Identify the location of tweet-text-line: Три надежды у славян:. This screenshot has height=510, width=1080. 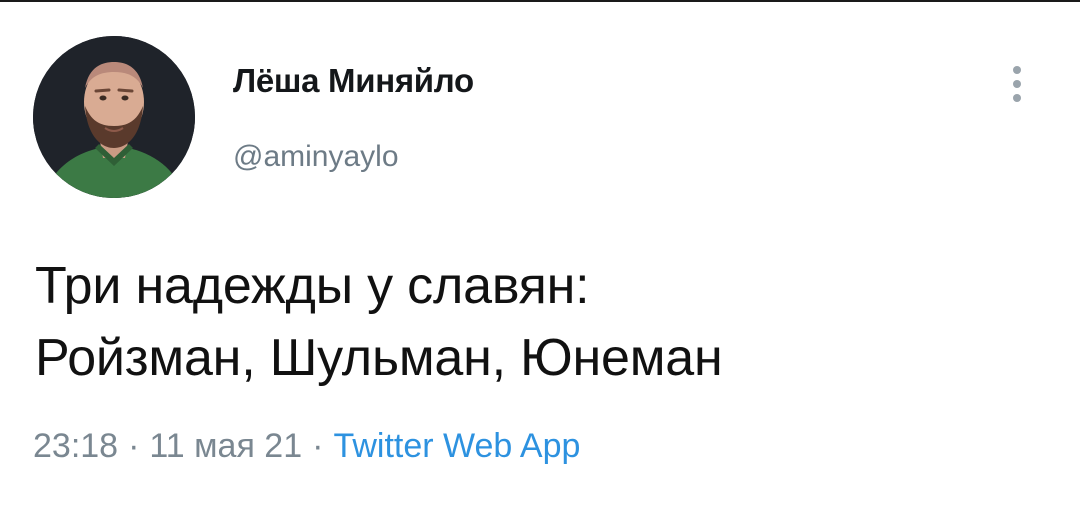
(312, 286).